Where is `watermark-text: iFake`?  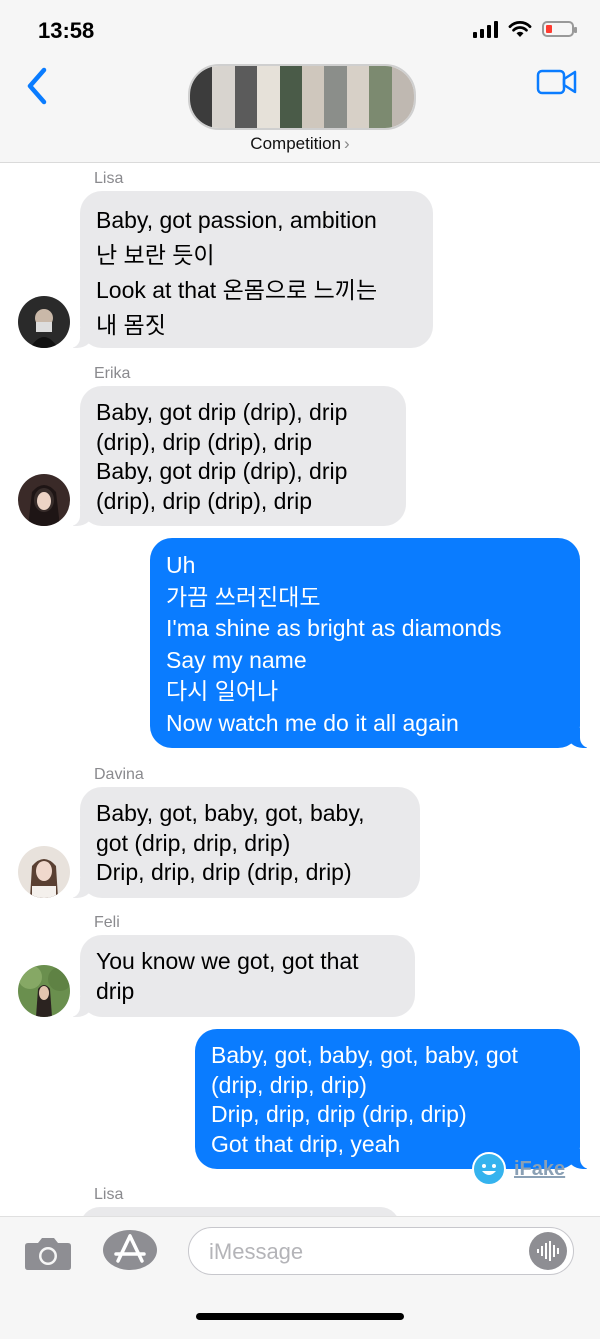 watermark-text: iFake is located at coordinates (540, 1168).